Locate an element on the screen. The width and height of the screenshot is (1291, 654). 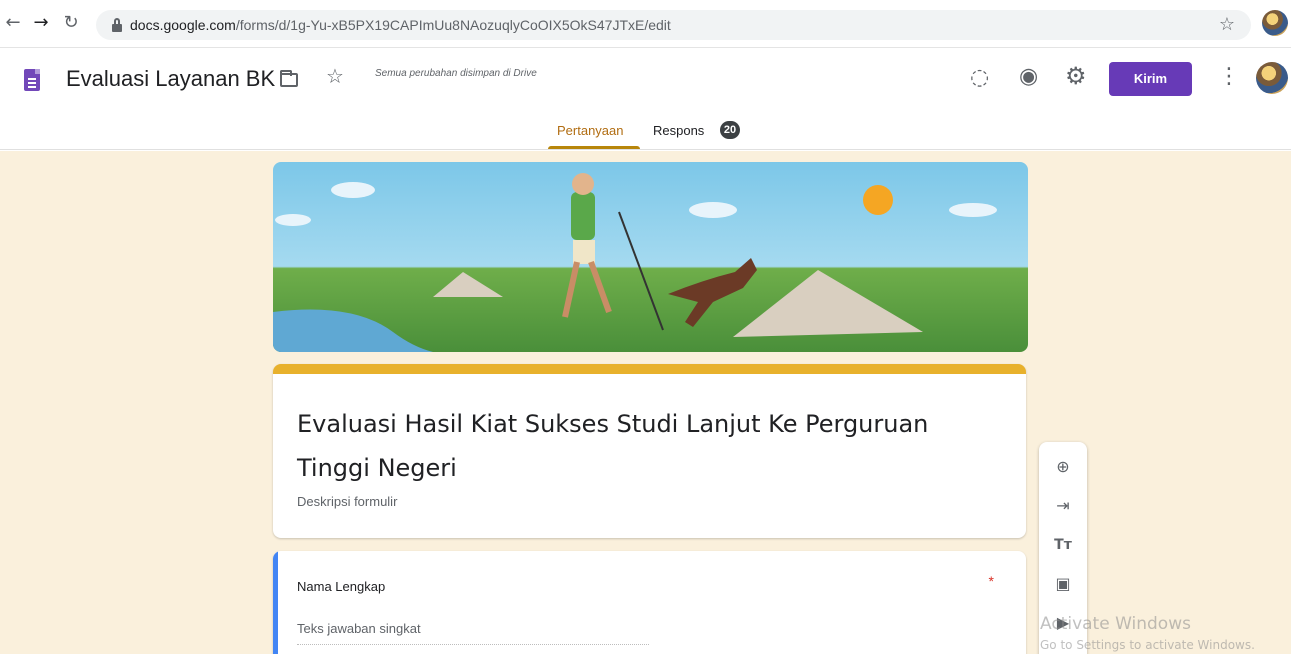
walking-stick is located at coordinates (641, 271).